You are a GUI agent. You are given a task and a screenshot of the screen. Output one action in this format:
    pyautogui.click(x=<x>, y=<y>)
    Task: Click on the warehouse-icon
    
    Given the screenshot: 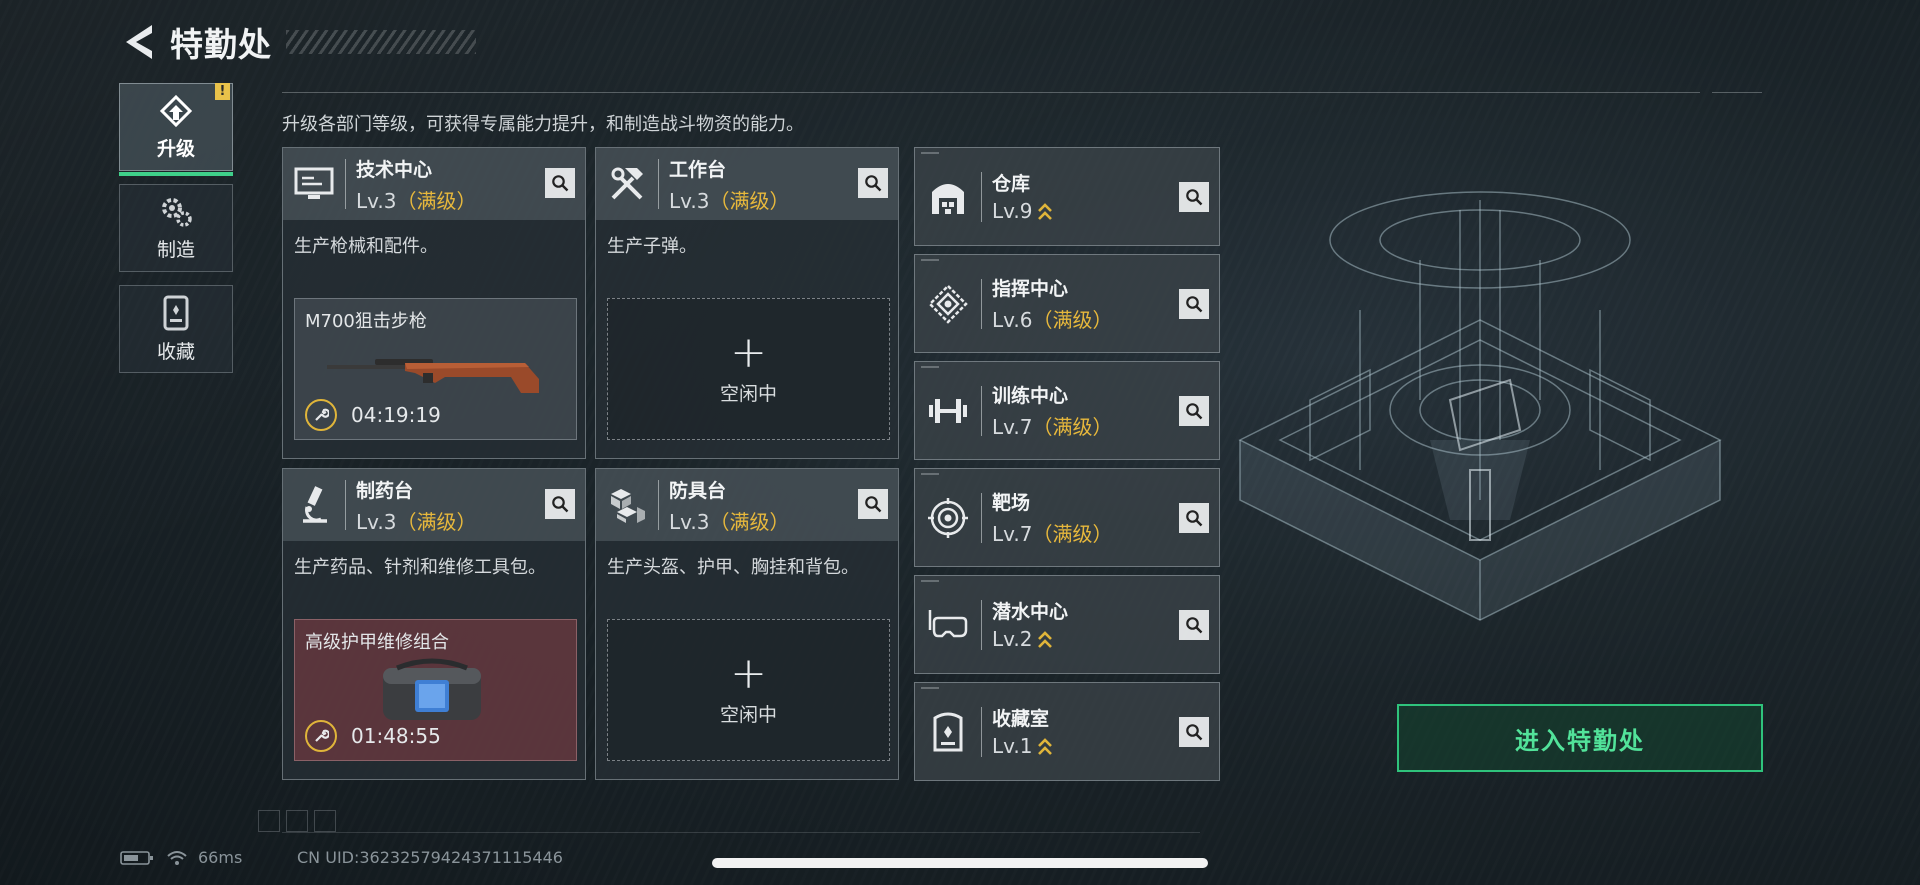 What is the action you would take?
    pyautogui.click(x=948, y=198)
    